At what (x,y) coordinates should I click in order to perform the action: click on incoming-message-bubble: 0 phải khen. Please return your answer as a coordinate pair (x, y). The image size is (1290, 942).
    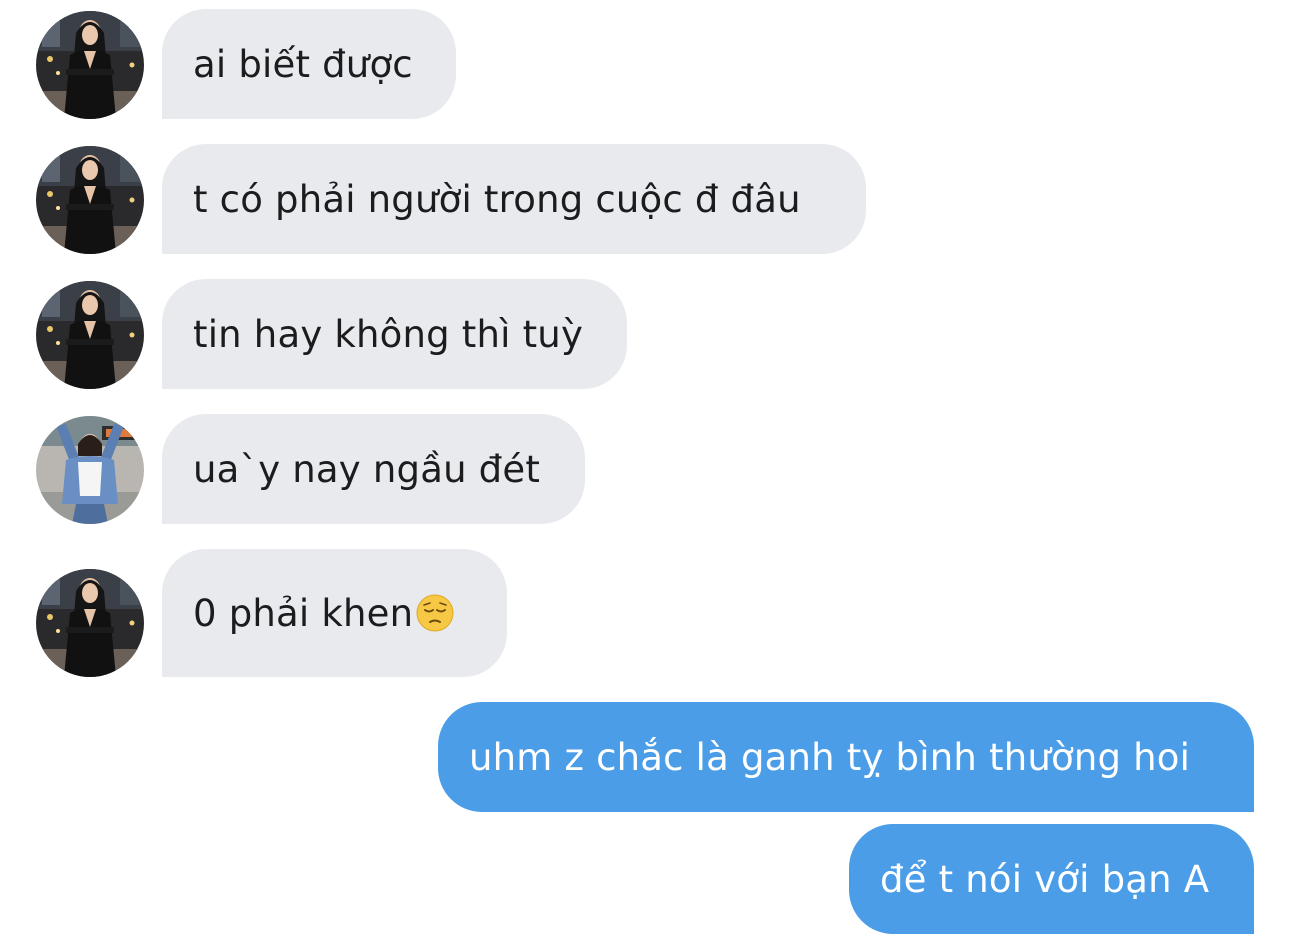
    Looking at the image, I should click on (334, 613).